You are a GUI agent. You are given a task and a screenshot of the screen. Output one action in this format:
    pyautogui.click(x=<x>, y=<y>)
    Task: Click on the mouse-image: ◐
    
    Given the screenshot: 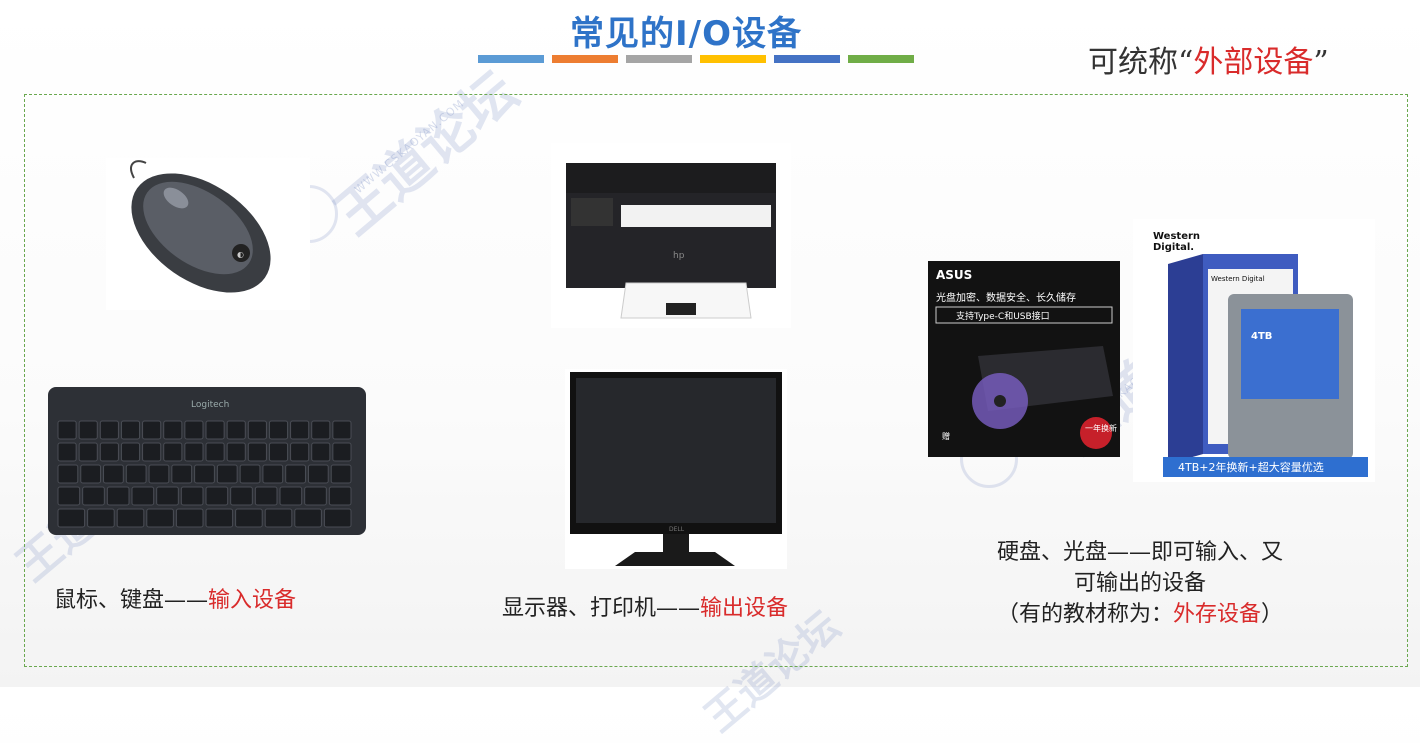 What is the action you would take?
    pyautogui.click(x=208, y=234)
    